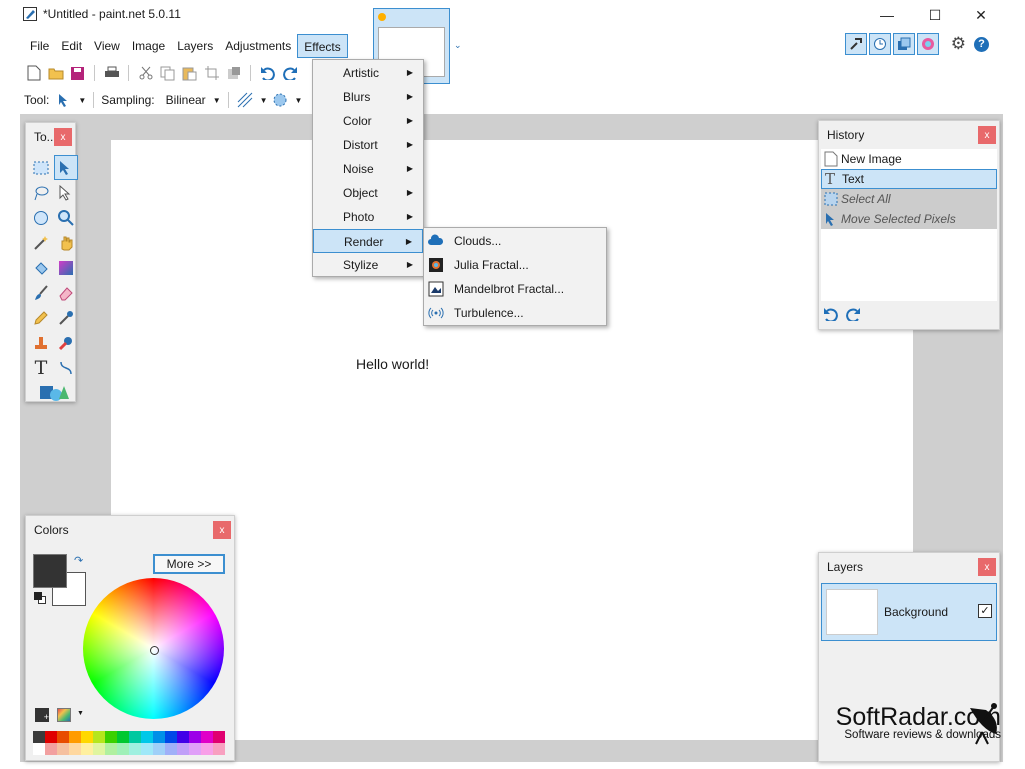 Image resolution: width=1025 pixels, height=769 pixels. Describe the element at coordinates (981, 44) in the screenshot. I see `help-icon: ?` at that location.